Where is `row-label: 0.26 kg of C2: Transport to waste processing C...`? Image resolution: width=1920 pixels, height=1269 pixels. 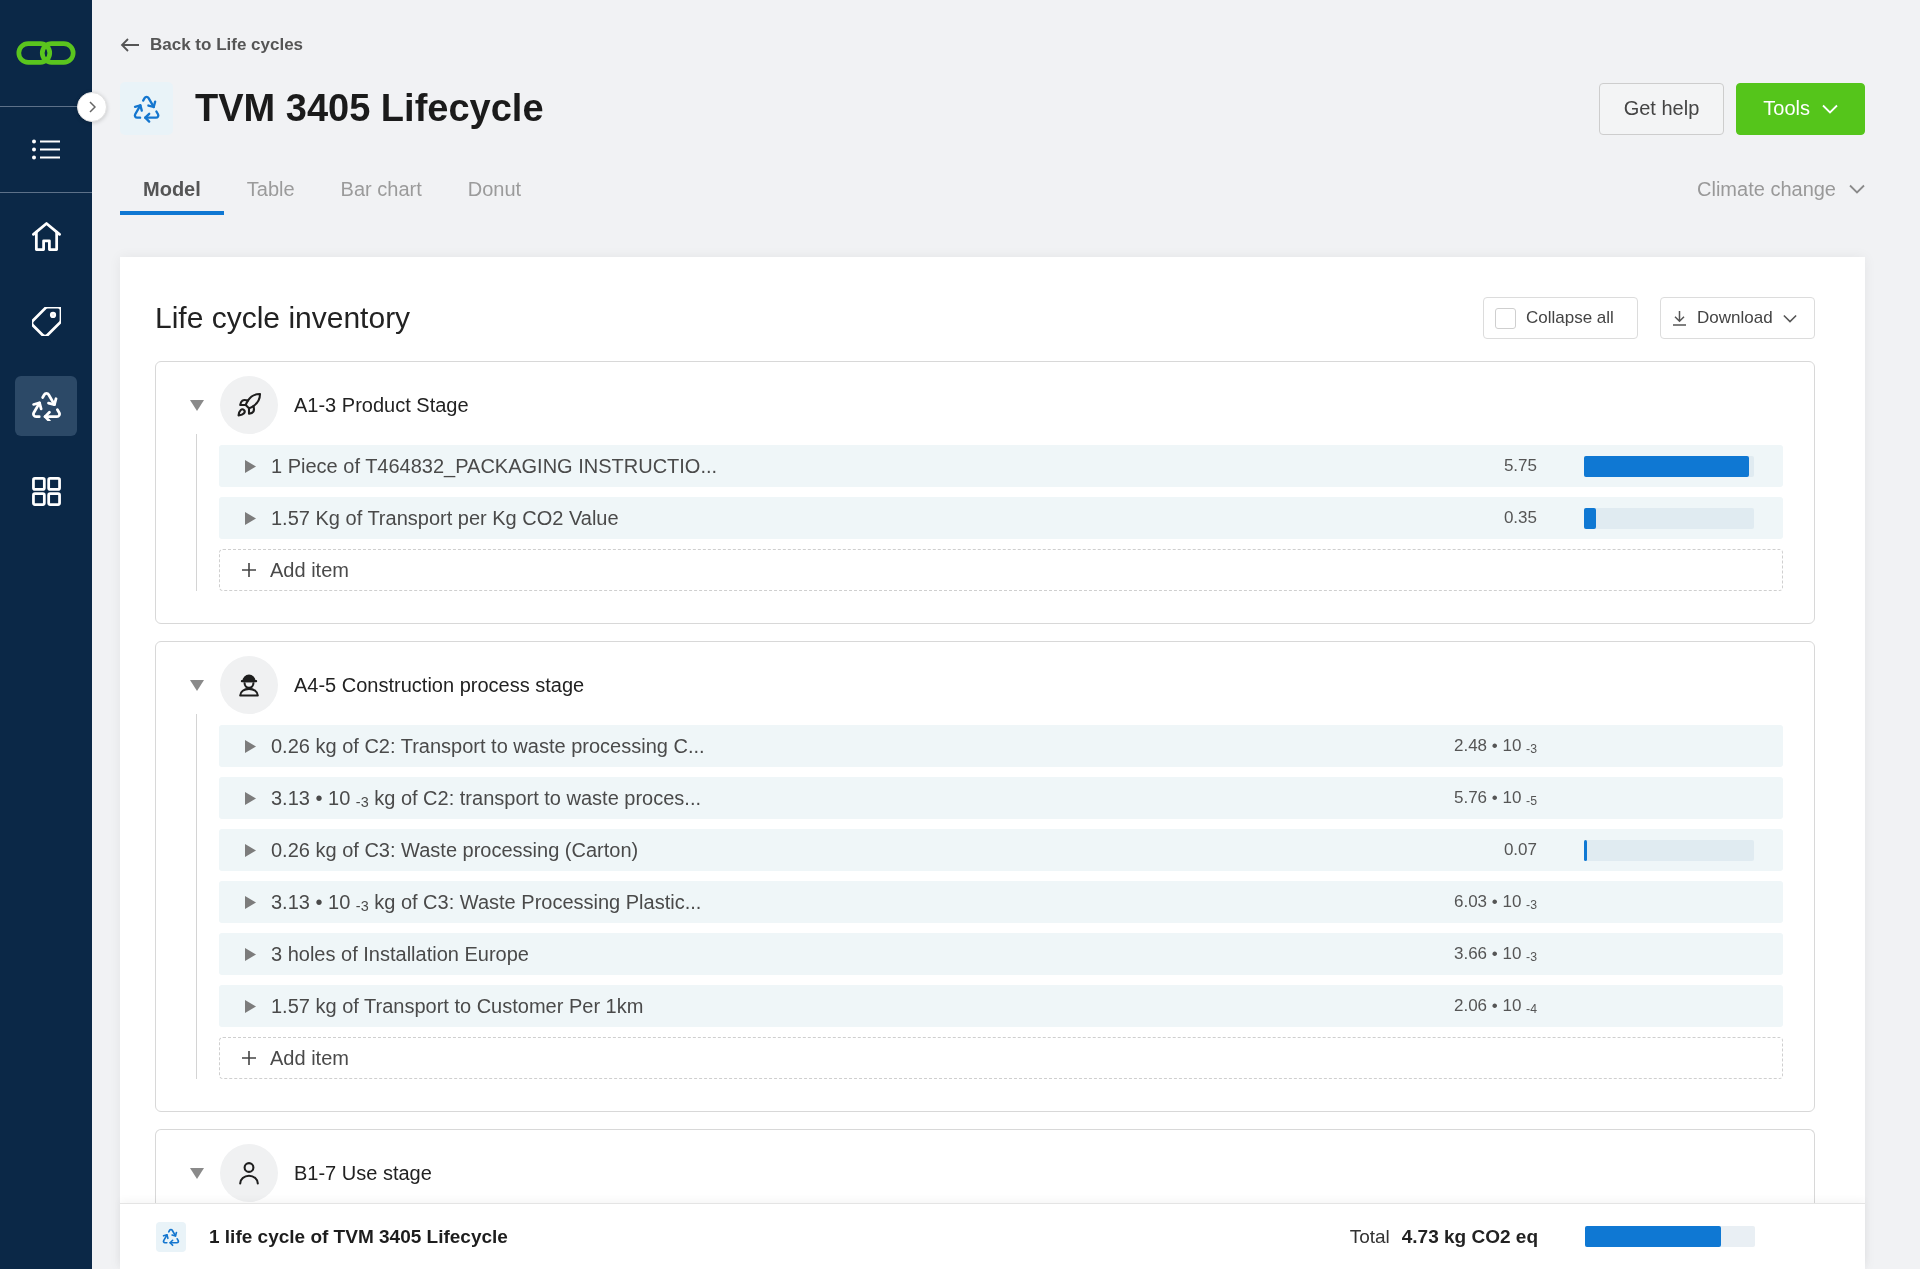 row-label: 0.26 kg of C2: Transport to waste processing C... is located at coordinates (488, 746).